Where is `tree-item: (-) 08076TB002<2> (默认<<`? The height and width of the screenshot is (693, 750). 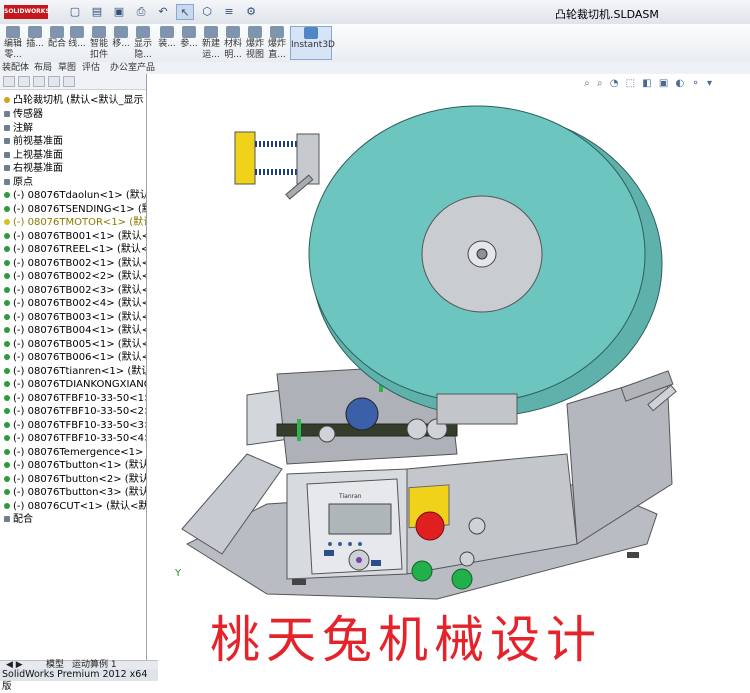
tree-item: (-) 08076TB002<2> (默认<< is located at coordinates (73, 277).